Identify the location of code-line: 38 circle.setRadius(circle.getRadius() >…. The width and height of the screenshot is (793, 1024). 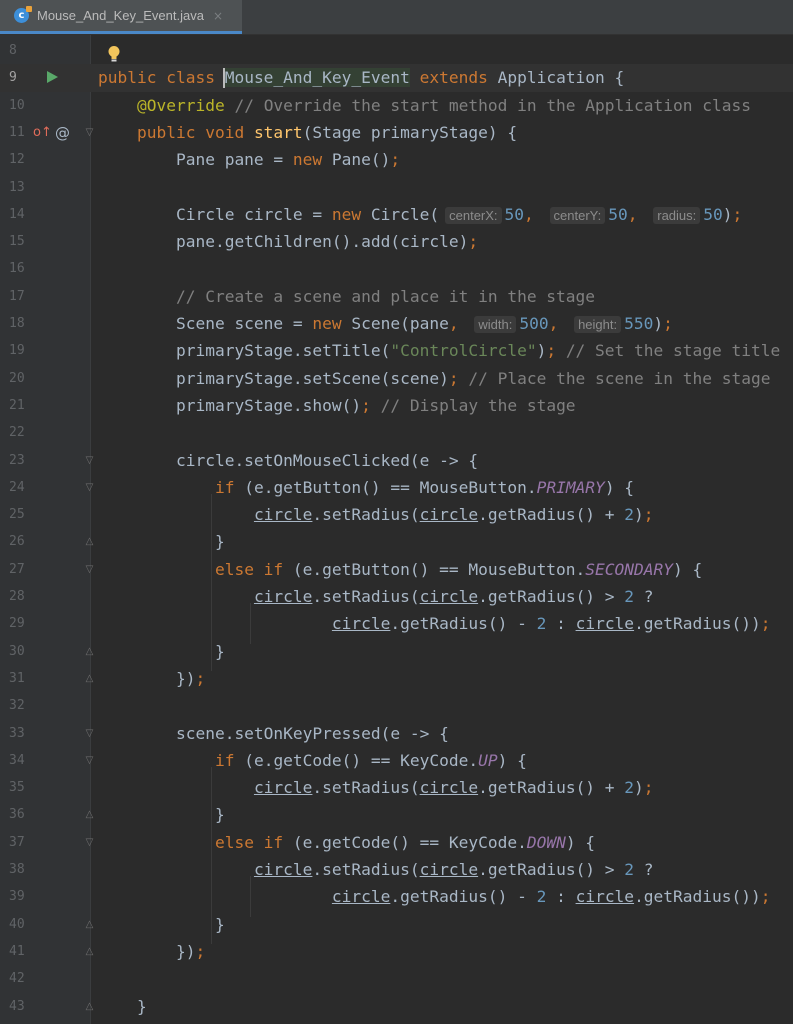
(396, 869).